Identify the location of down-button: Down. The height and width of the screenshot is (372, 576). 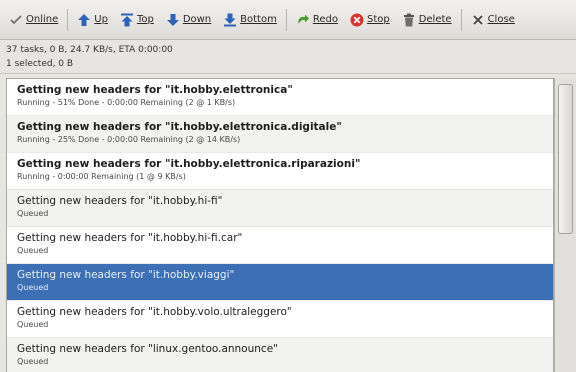
(188, 20).